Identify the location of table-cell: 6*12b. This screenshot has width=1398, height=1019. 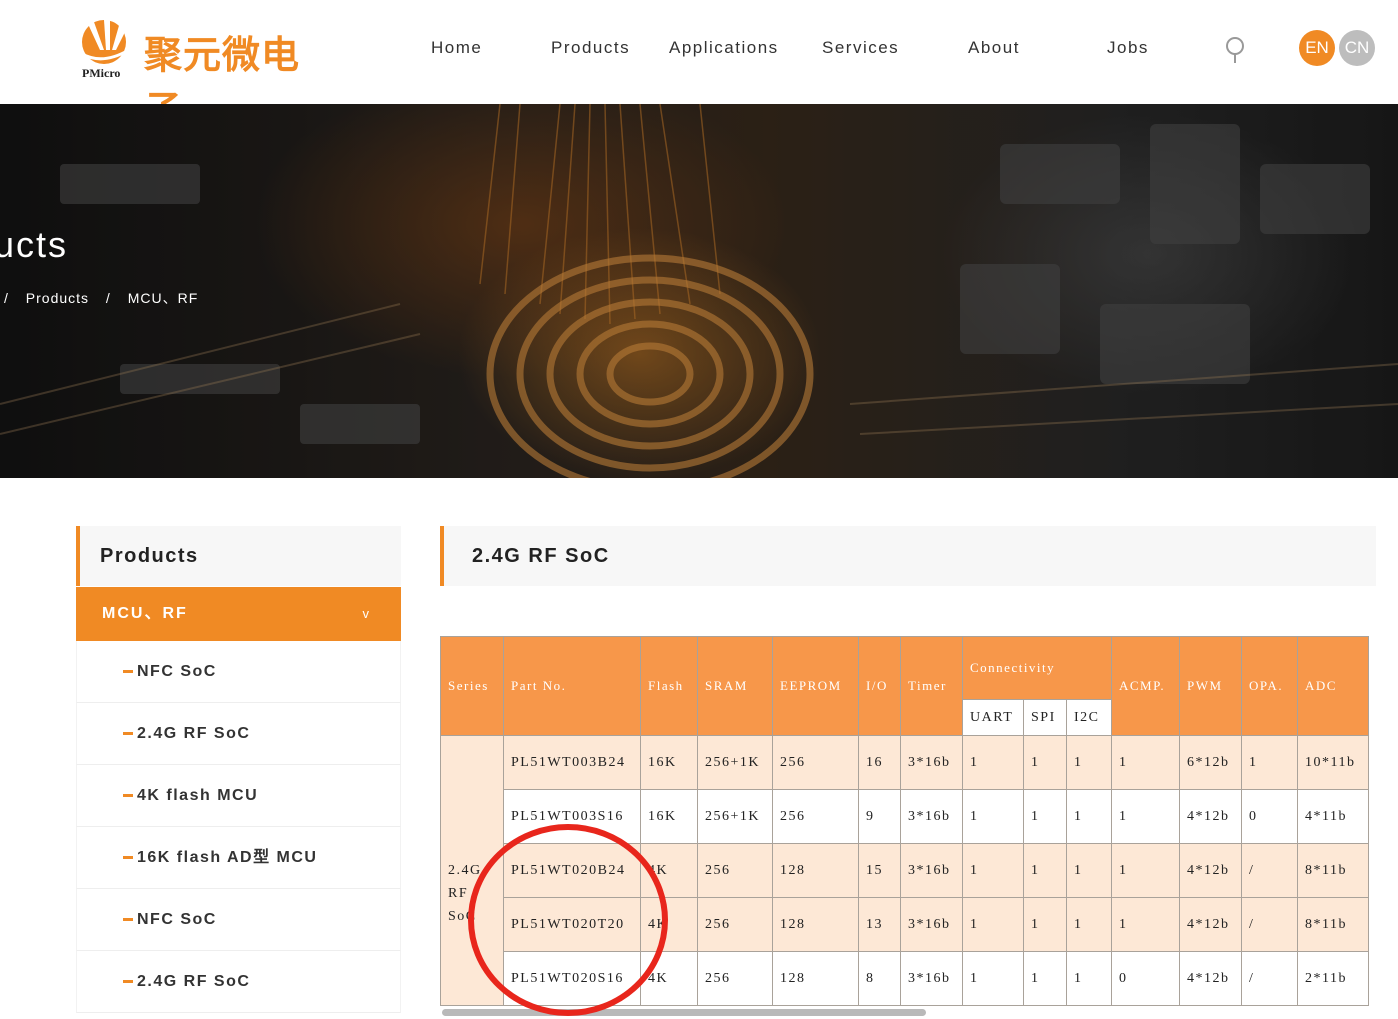
(1210, 762).